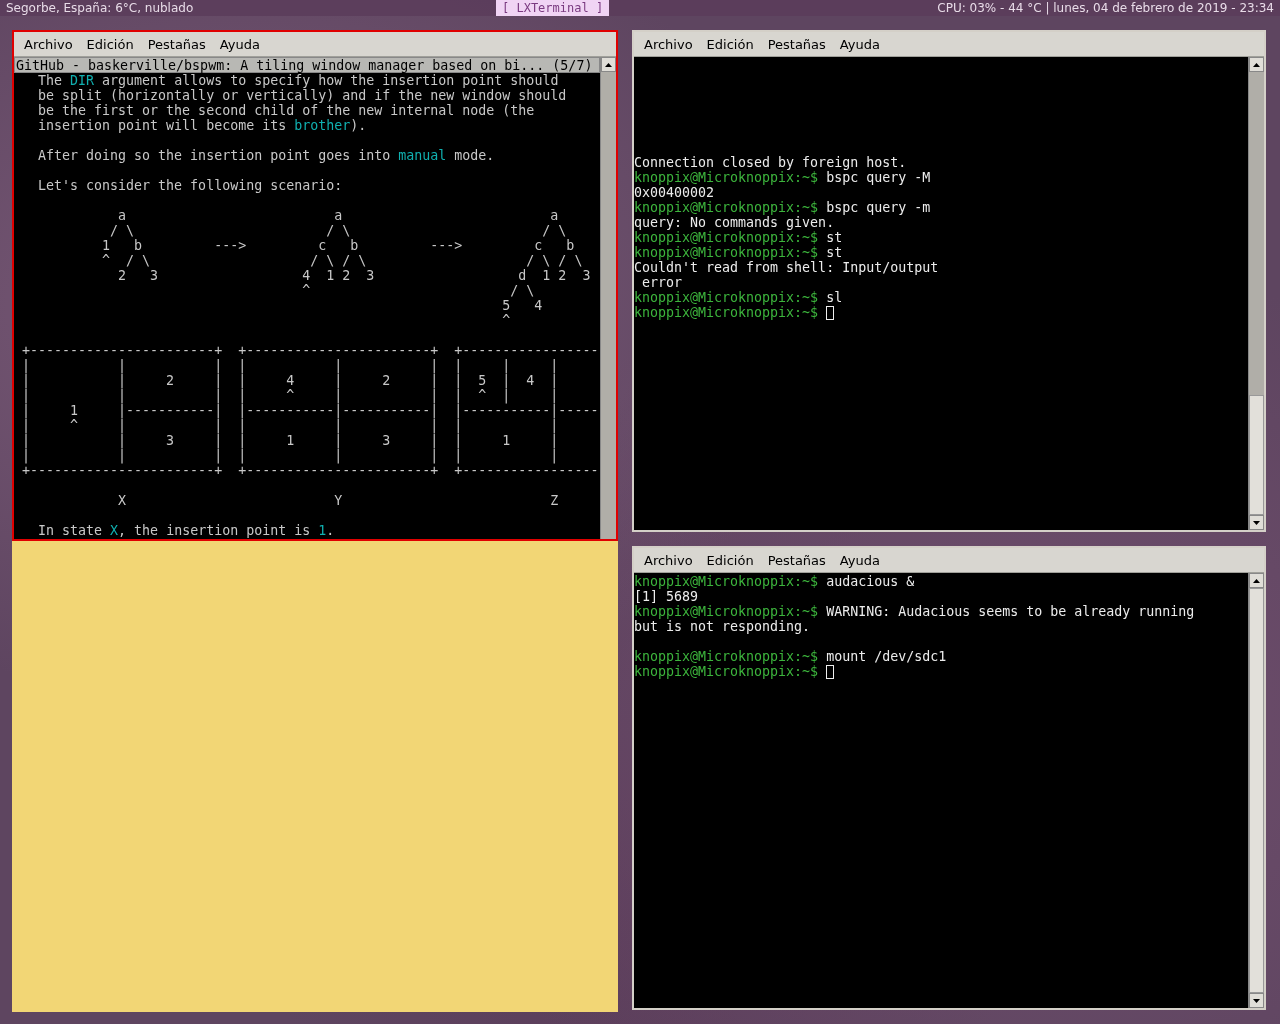 The width and height of the screenshot is (1280, 1024). I want to click on terminal-line: ^ / \ / \ / \ / \ / \, so click(342, 260).